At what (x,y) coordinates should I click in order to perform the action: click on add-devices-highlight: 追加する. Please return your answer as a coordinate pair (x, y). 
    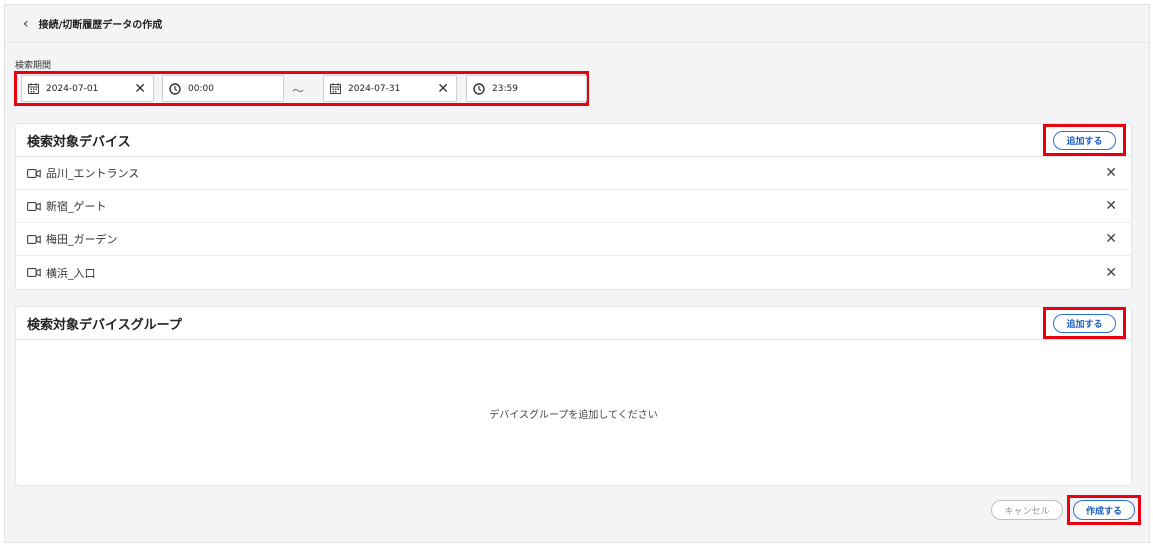
    Looking at the image, I should click on (1084, 140).